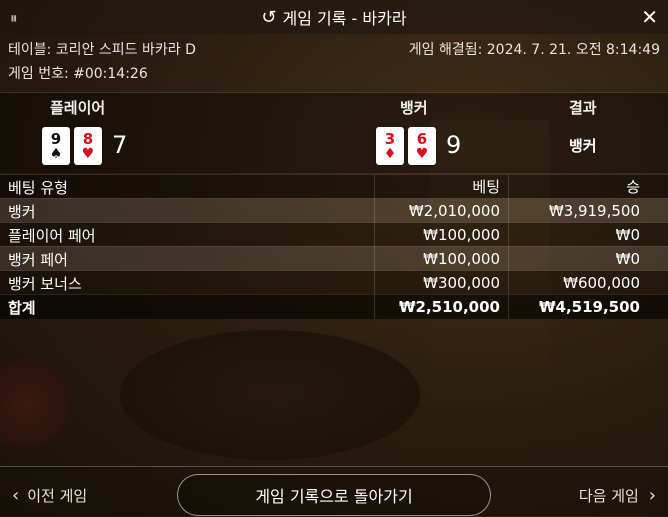 The image size is (668, 517). What do you see at coordinates (441, 187) in the screenshot?
I see `bet-amount-header: 베팅` at bounding box center [441, 187].